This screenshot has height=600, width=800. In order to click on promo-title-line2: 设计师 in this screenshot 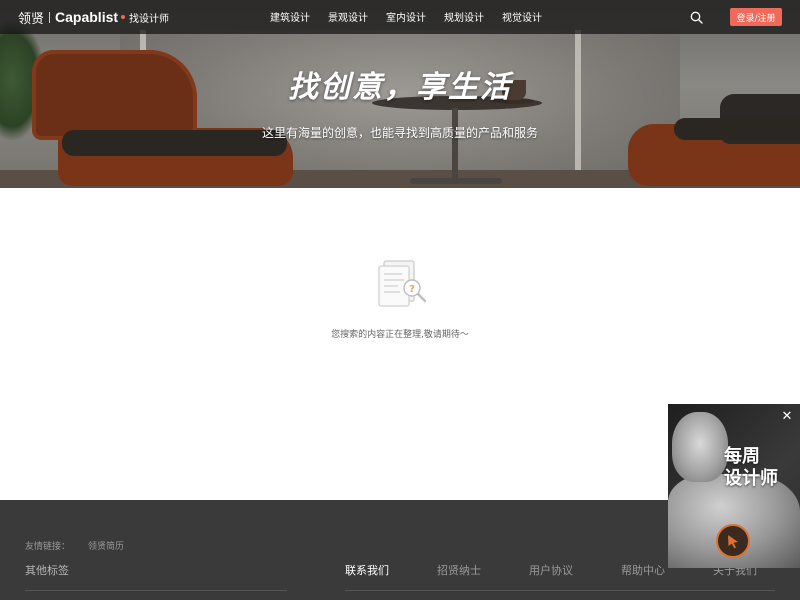, I will do `click(751, 478)`.